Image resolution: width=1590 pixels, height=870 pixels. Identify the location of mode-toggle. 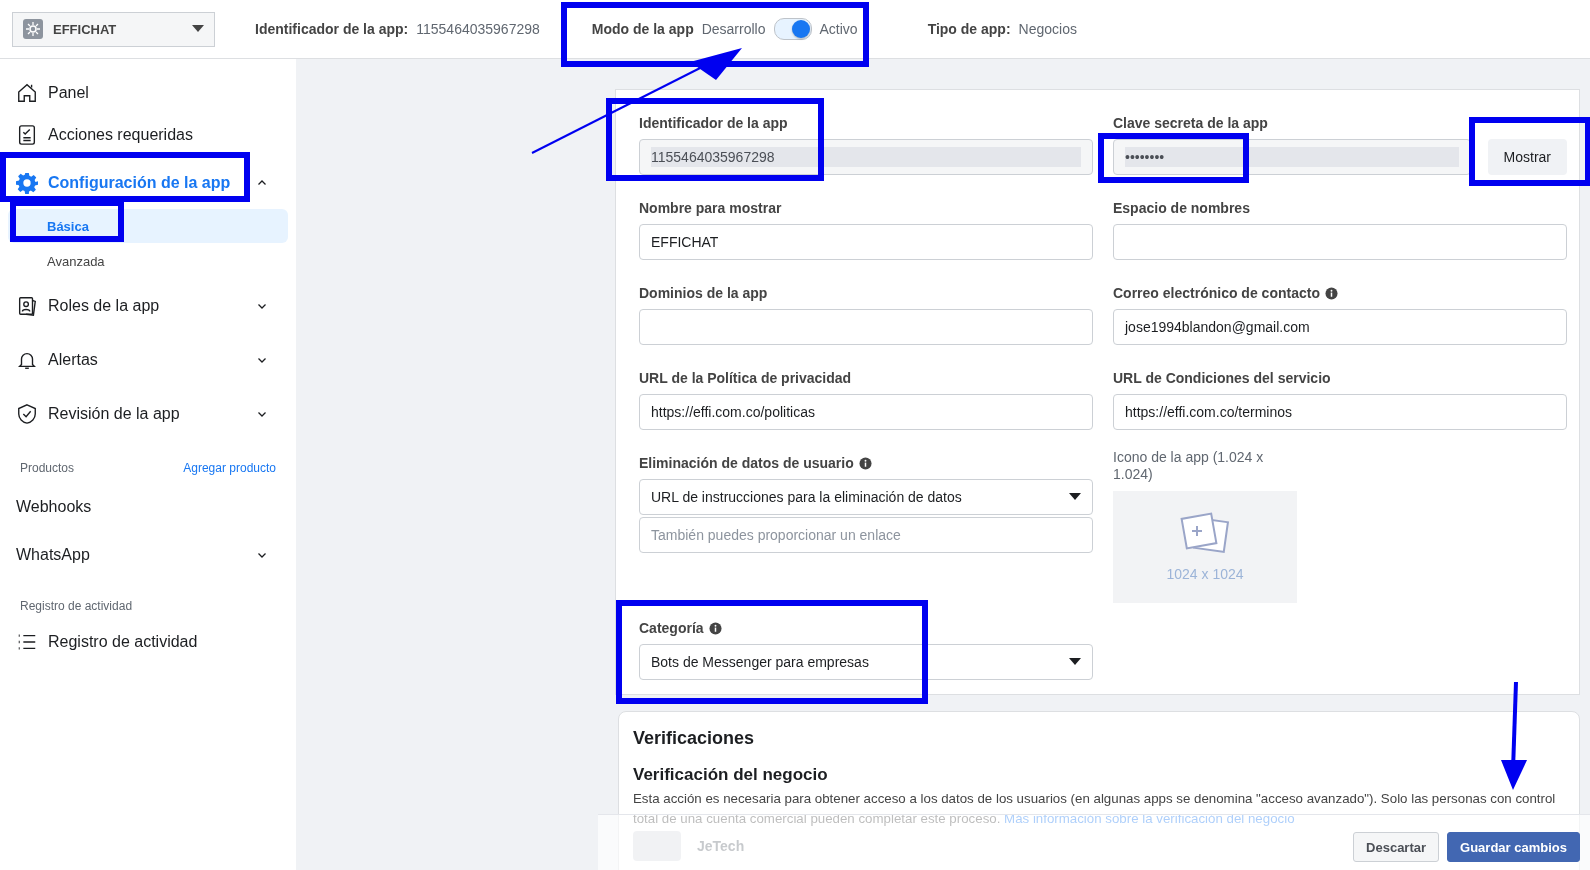
(792, 29).